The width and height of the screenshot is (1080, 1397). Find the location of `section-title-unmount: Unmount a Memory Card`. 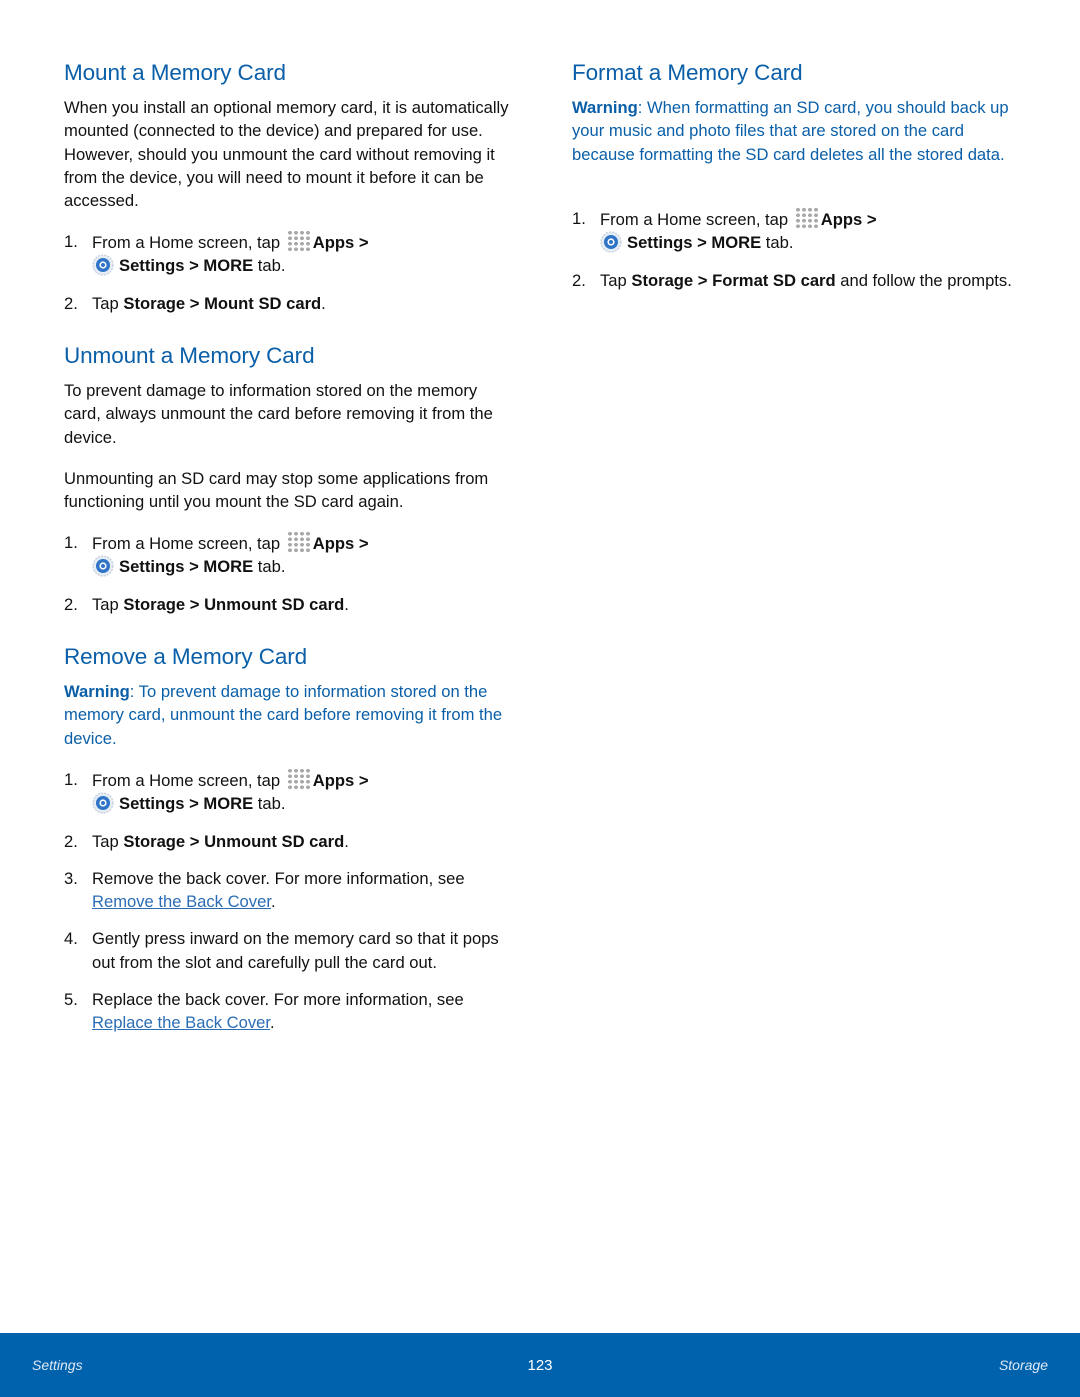

section-title-unmount: Unmount a Memory Card is located at coordinates (189, 355).